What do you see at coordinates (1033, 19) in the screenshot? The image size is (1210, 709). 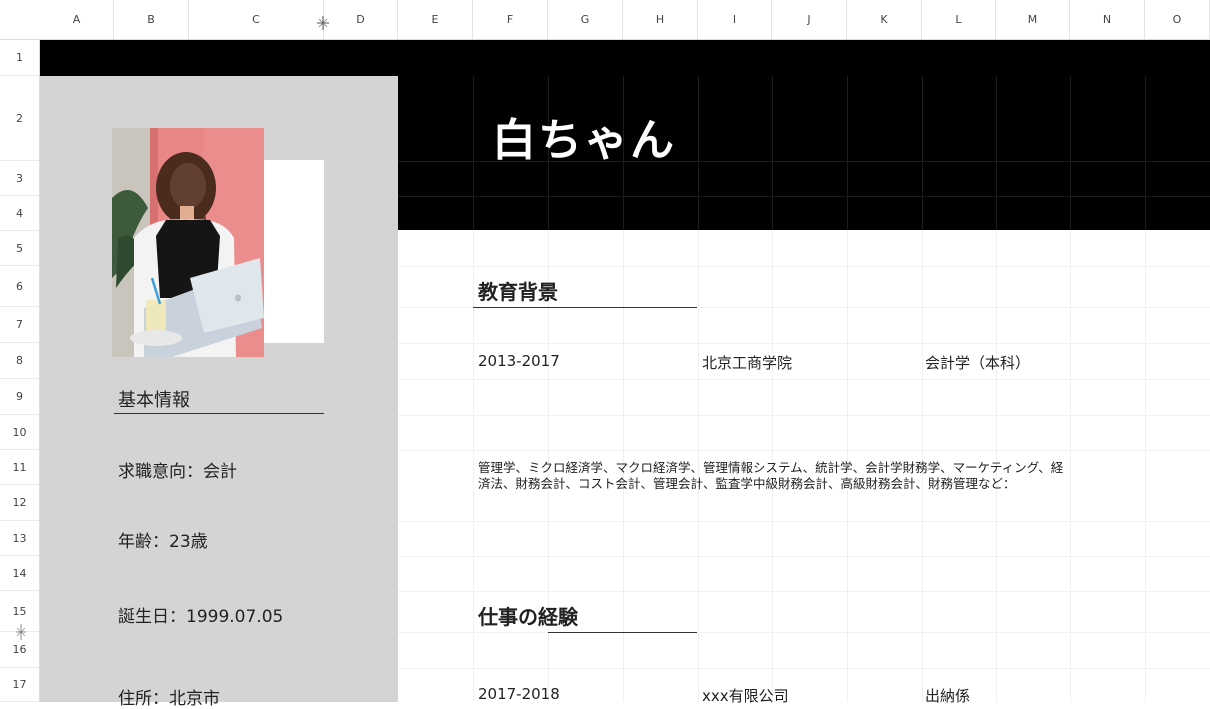 I see `column-header-m: M` at bounding box center [1033, 19].